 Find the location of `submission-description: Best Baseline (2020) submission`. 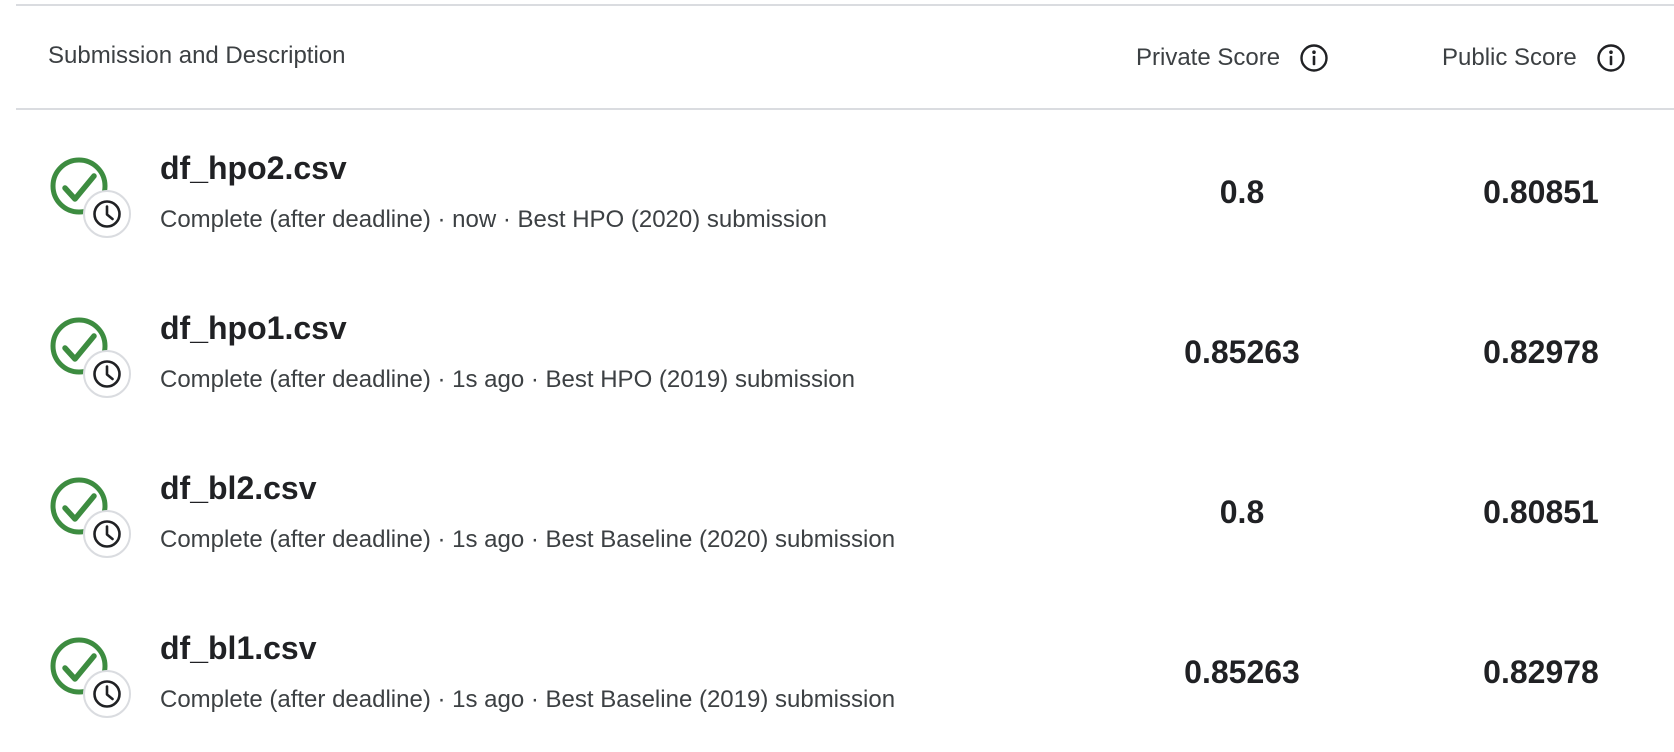

submission-description: Best Baseline (2020) submission is located at coordinates (720, 539).